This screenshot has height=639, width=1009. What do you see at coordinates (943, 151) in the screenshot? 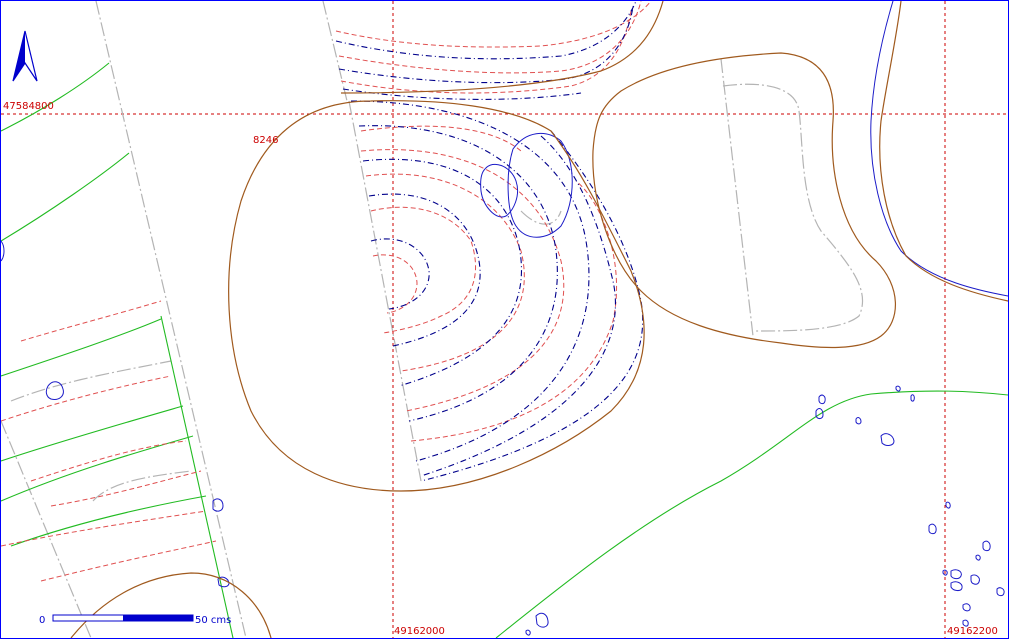
I see `river-boundary` at bounding box center [943, 151].